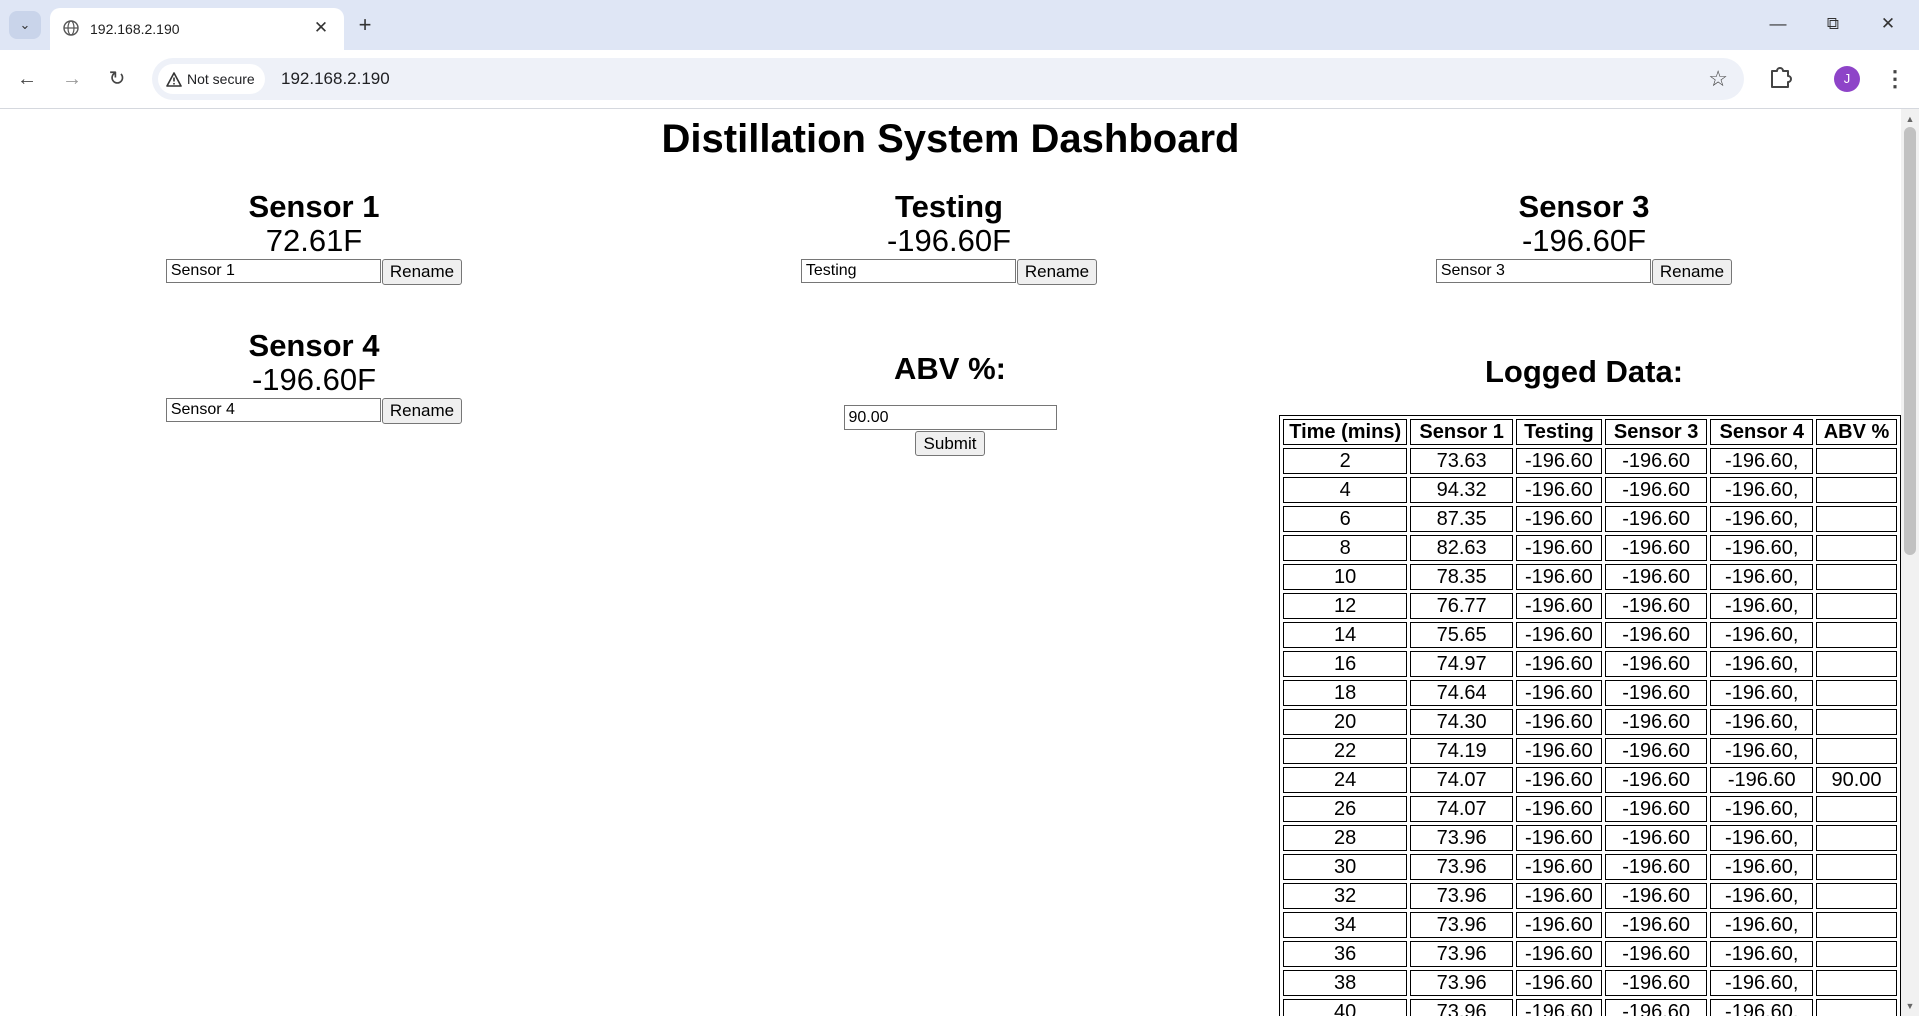 This screenshot has width=1919, height=1016. I want to click on table-cell: 38, so click(1345, 983).